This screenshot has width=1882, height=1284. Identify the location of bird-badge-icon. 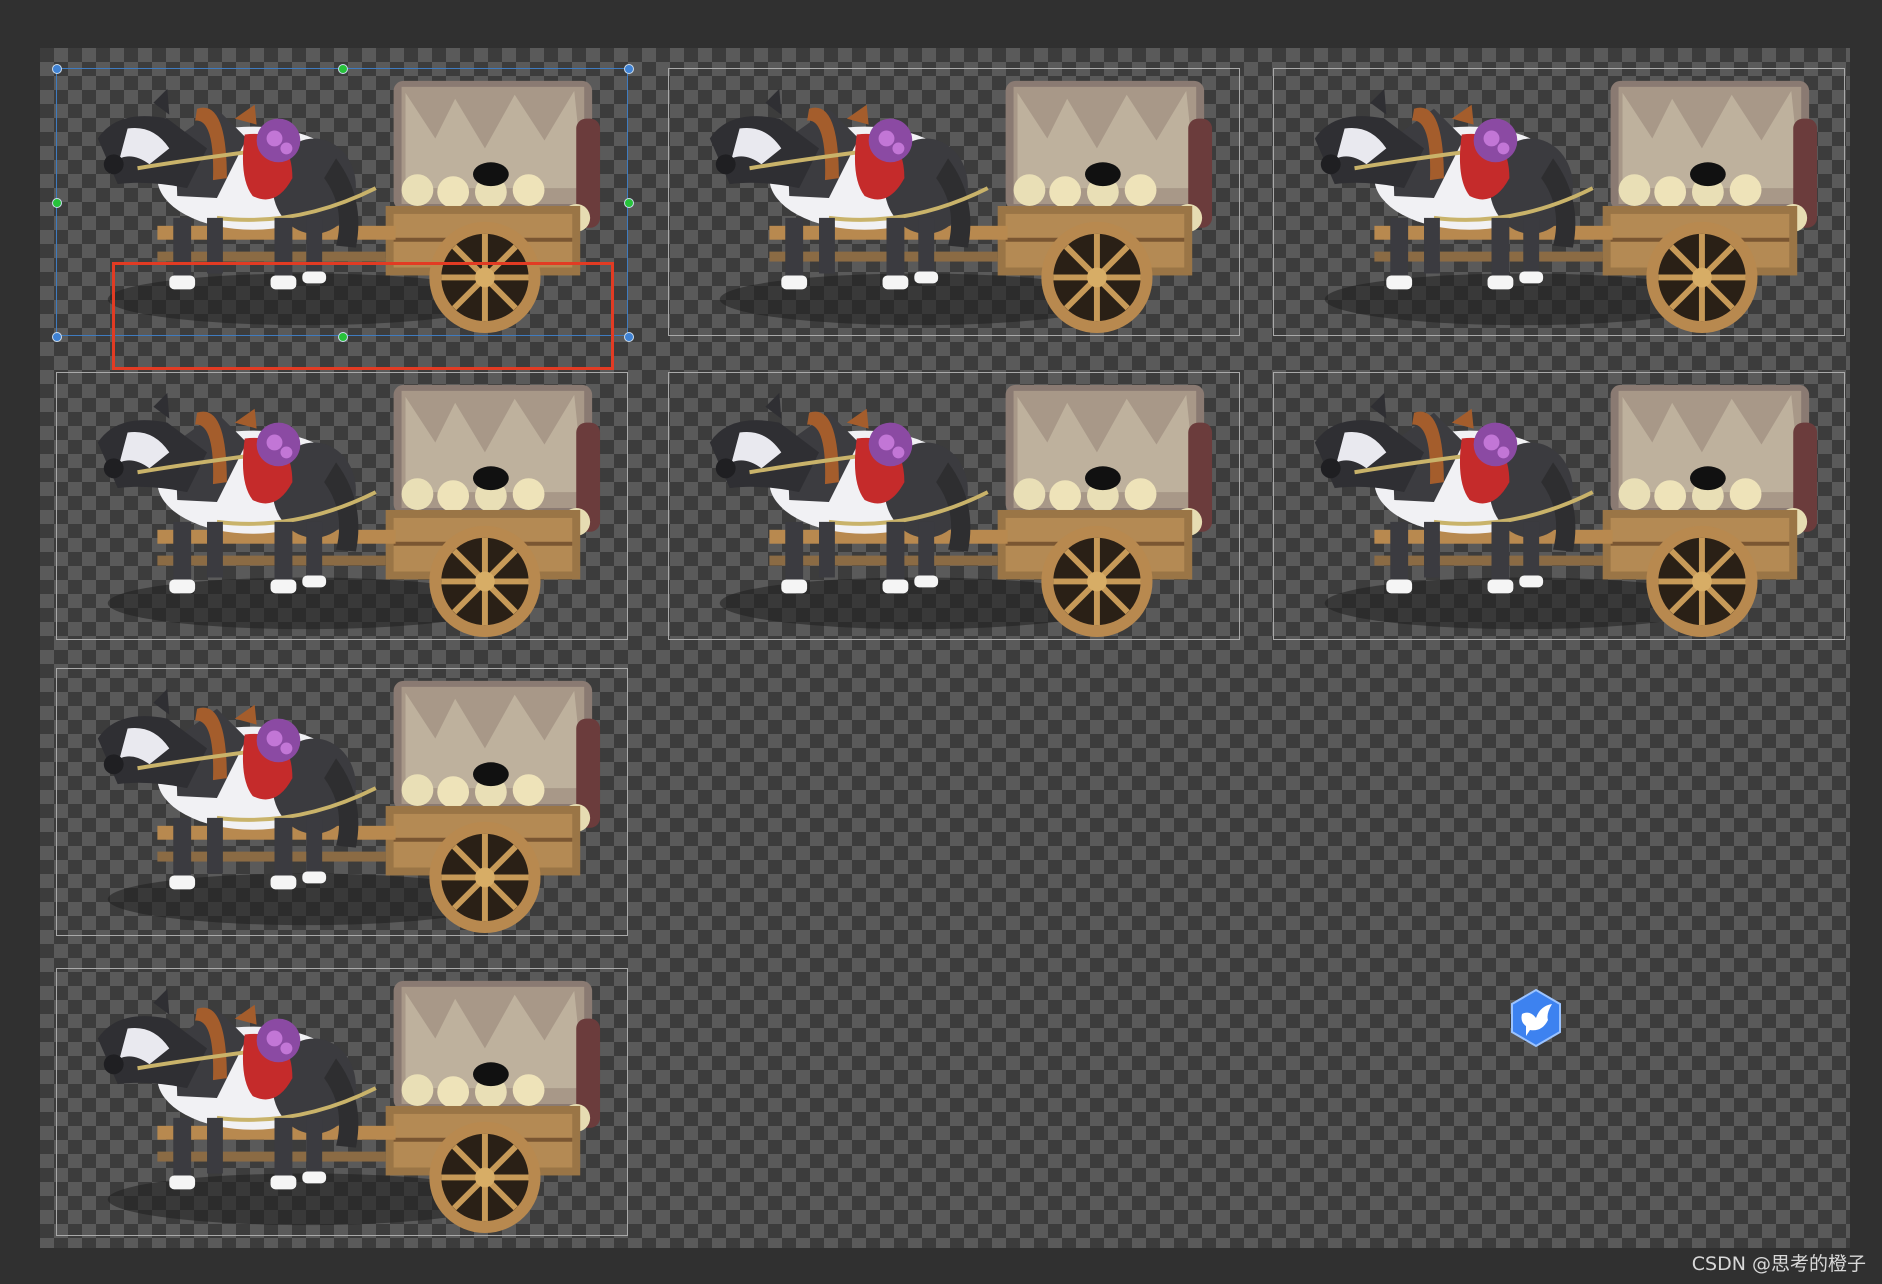
(1536, 1018).